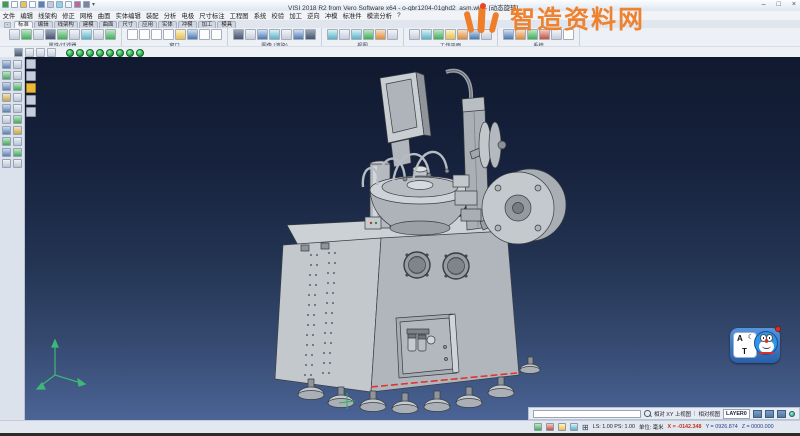 This screenshot has height=436, width=800. I want to click on menu-flow-analysis: 模流分析, so click(379, 15).